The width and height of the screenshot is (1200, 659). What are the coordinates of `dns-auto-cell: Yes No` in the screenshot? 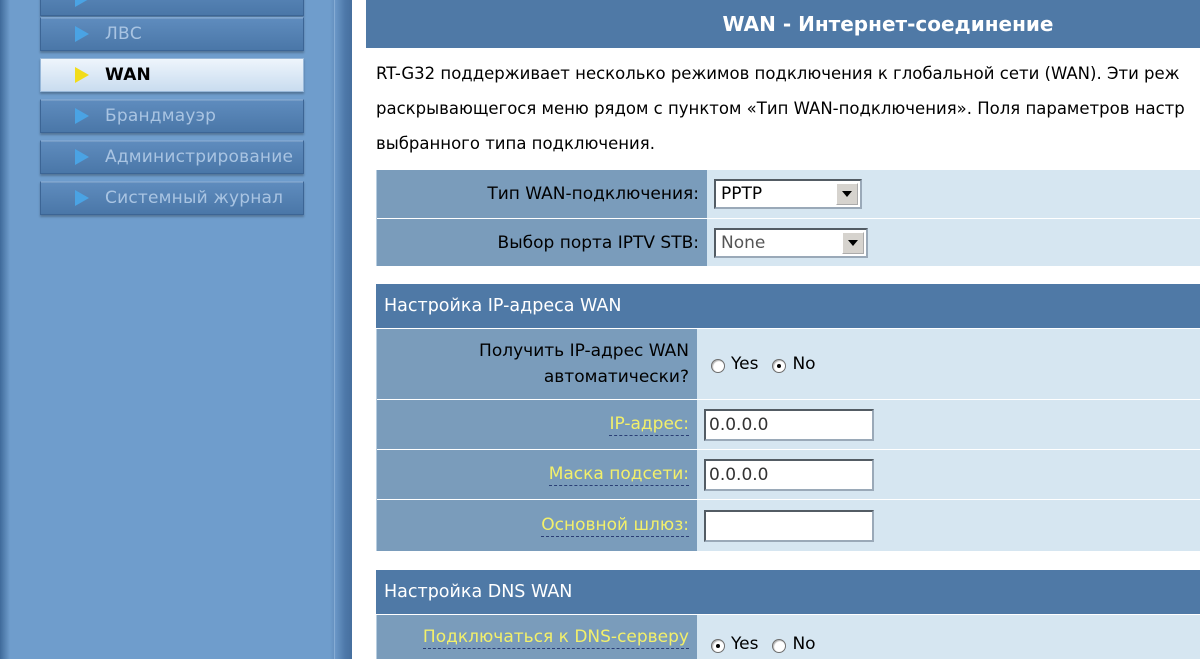 It's located at (948, 637).